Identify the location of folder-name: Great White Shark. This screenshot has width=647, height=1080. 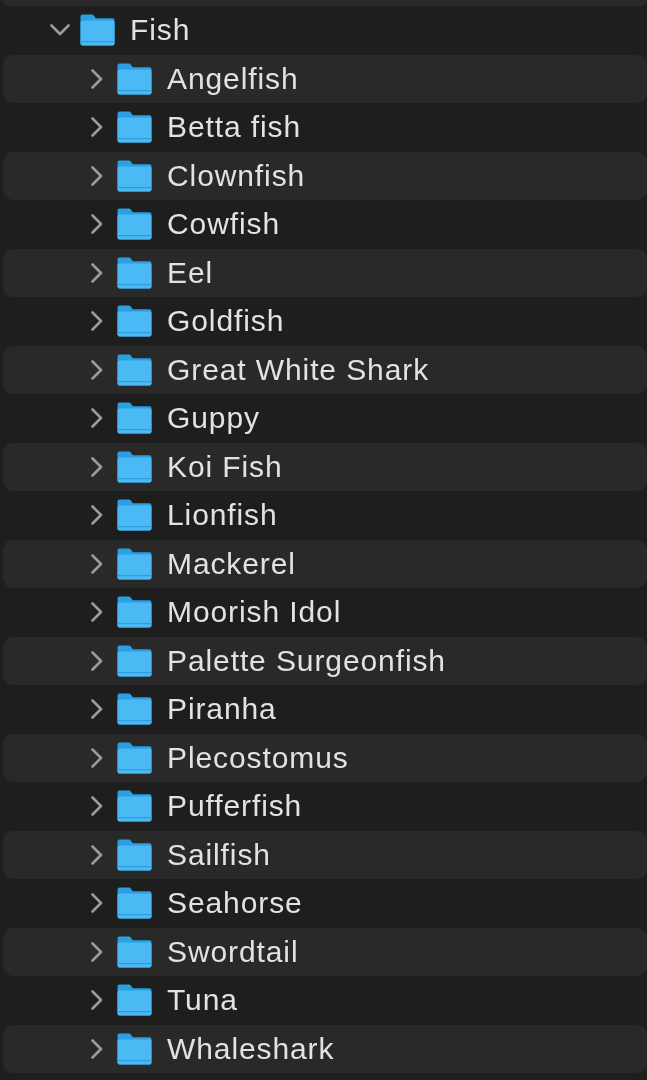
(298, 369).